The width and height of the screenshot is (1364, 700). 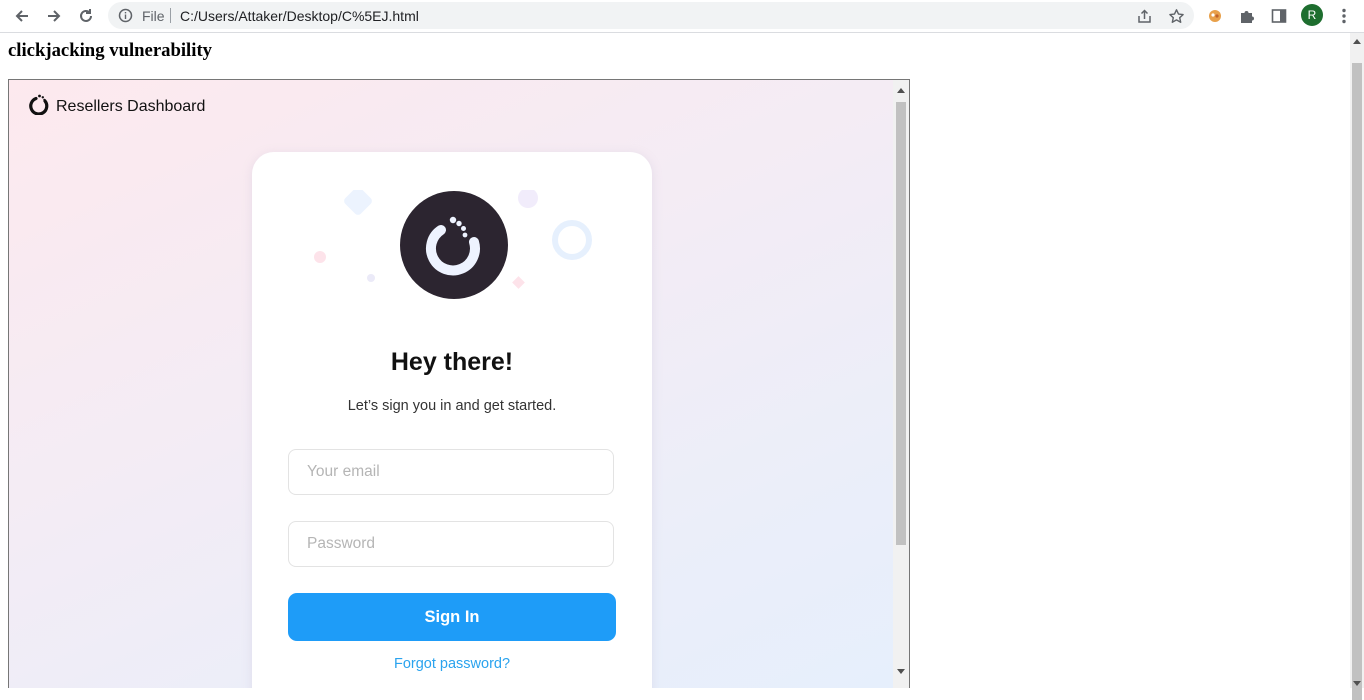 What do you see at coordinates (1357, 683) in the screenshot?
I see `scroll-down-arrow-icon` at bounding box center [1357, 683].